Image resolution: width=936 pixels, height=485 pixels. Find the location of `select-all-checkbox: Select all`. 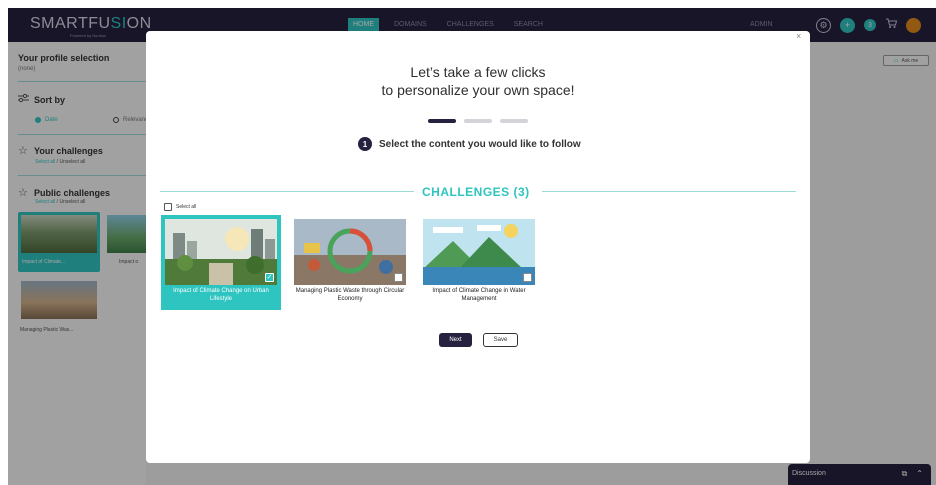

select-all-checkbox: Select all is located at coordinates (180, 207).